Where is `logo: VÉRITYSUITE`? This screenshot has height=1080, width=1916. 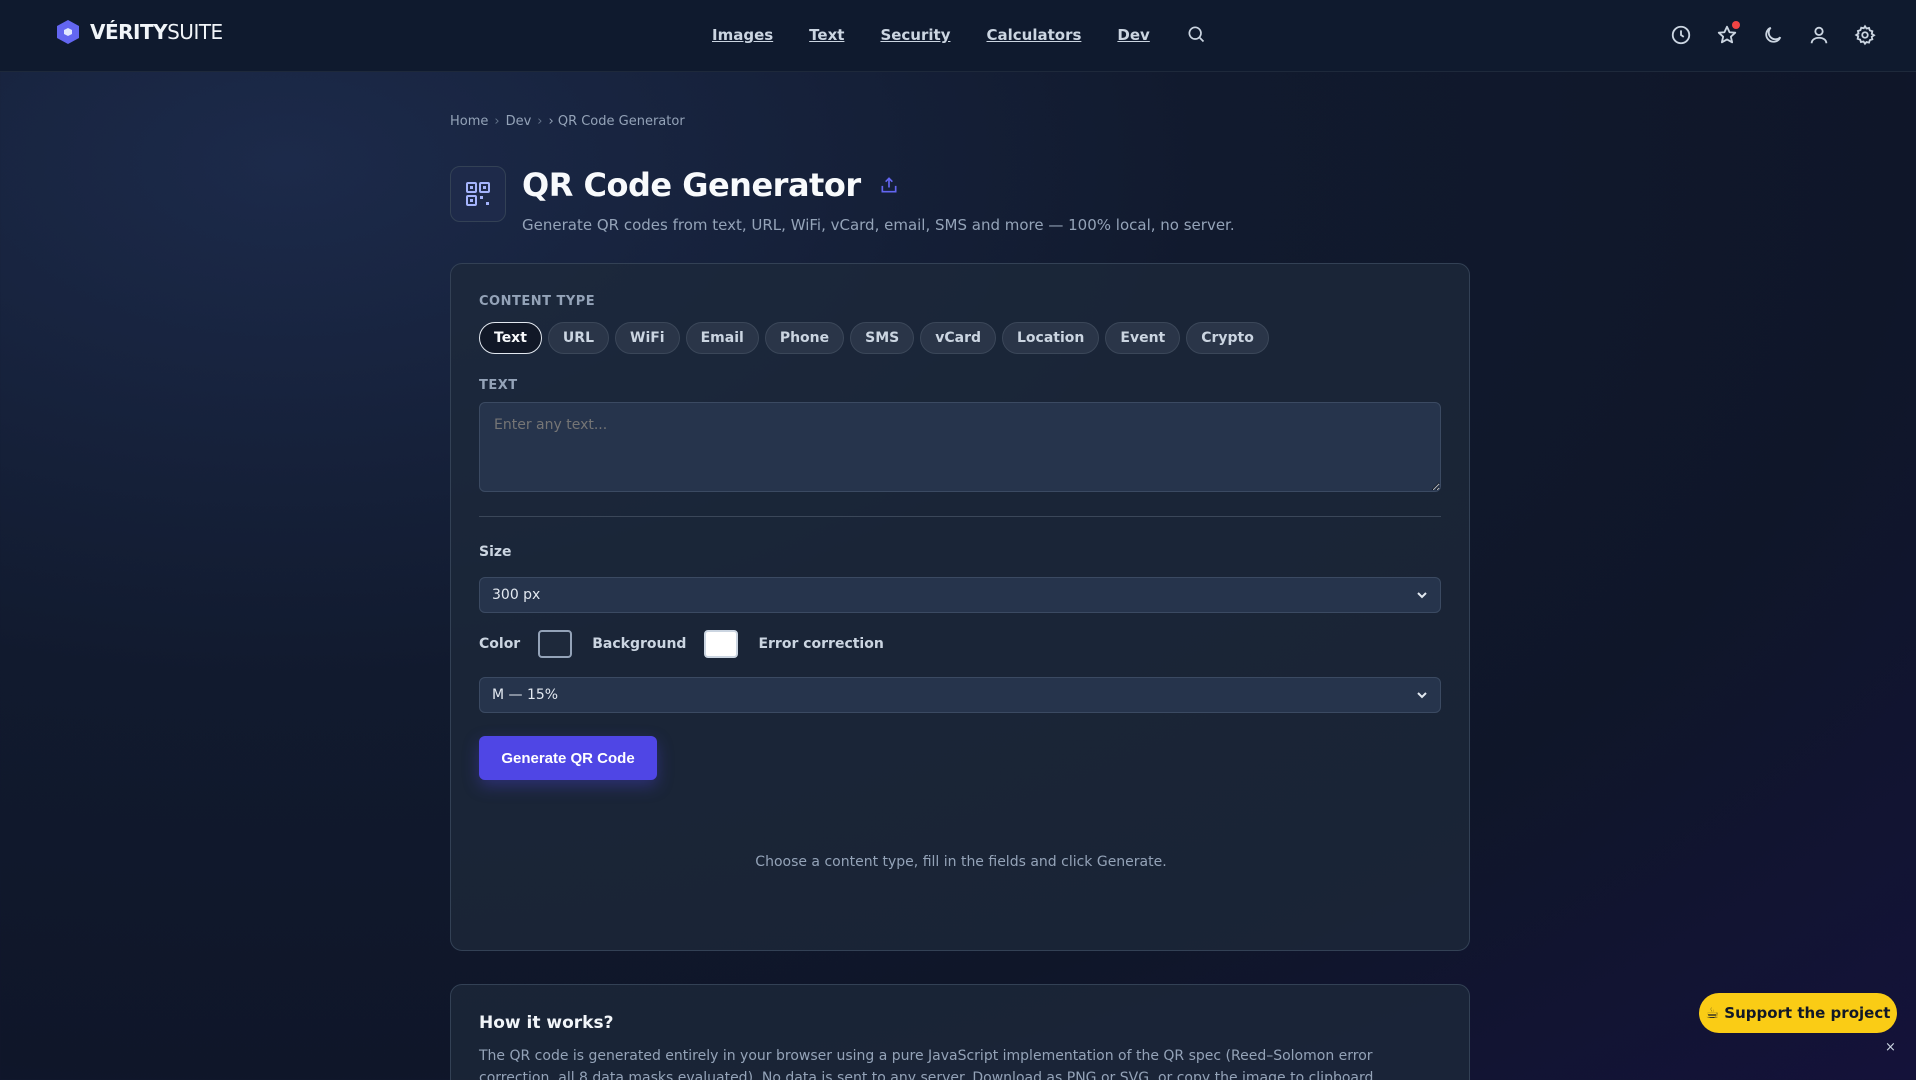
logo: VÉRITYSUITE is located at coordinates (139, 32).